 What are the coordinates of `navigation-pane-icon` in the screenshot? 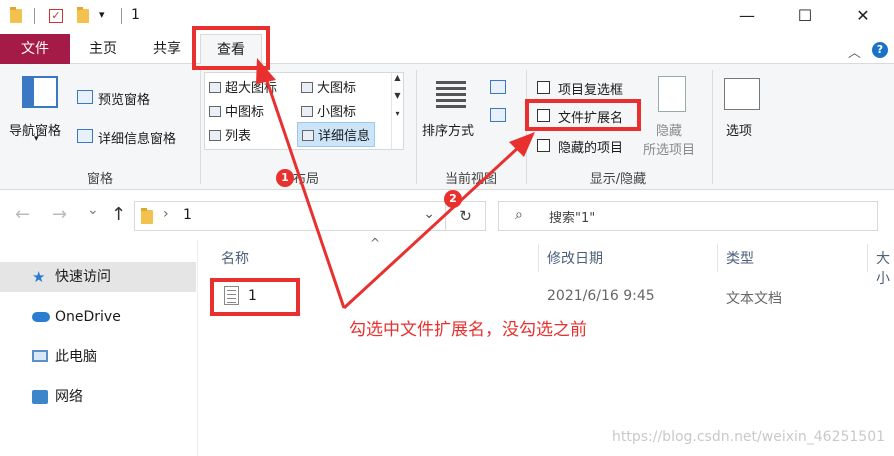 It's located at (40, 92).